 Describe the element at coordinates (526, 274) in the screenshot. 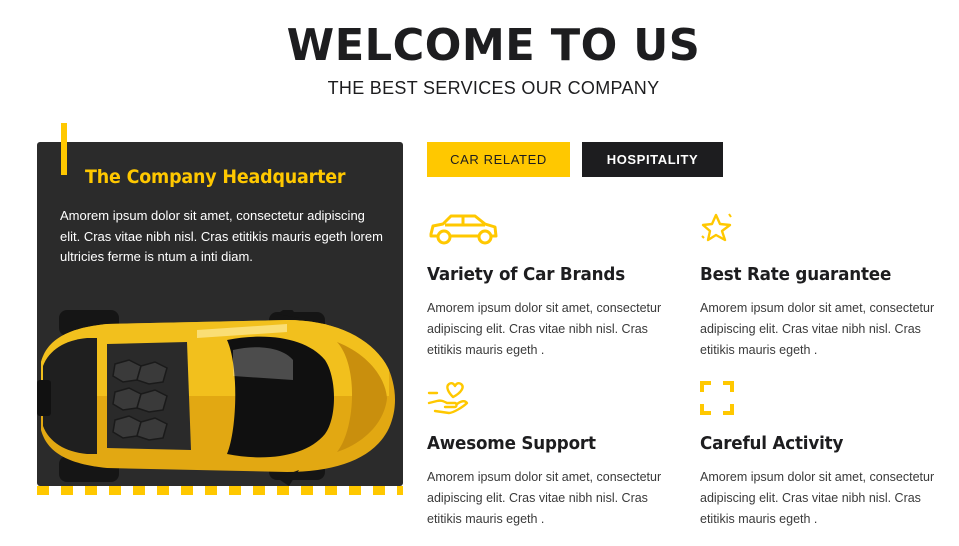

I see `feature-title: Variety of Car Brands` at that location.